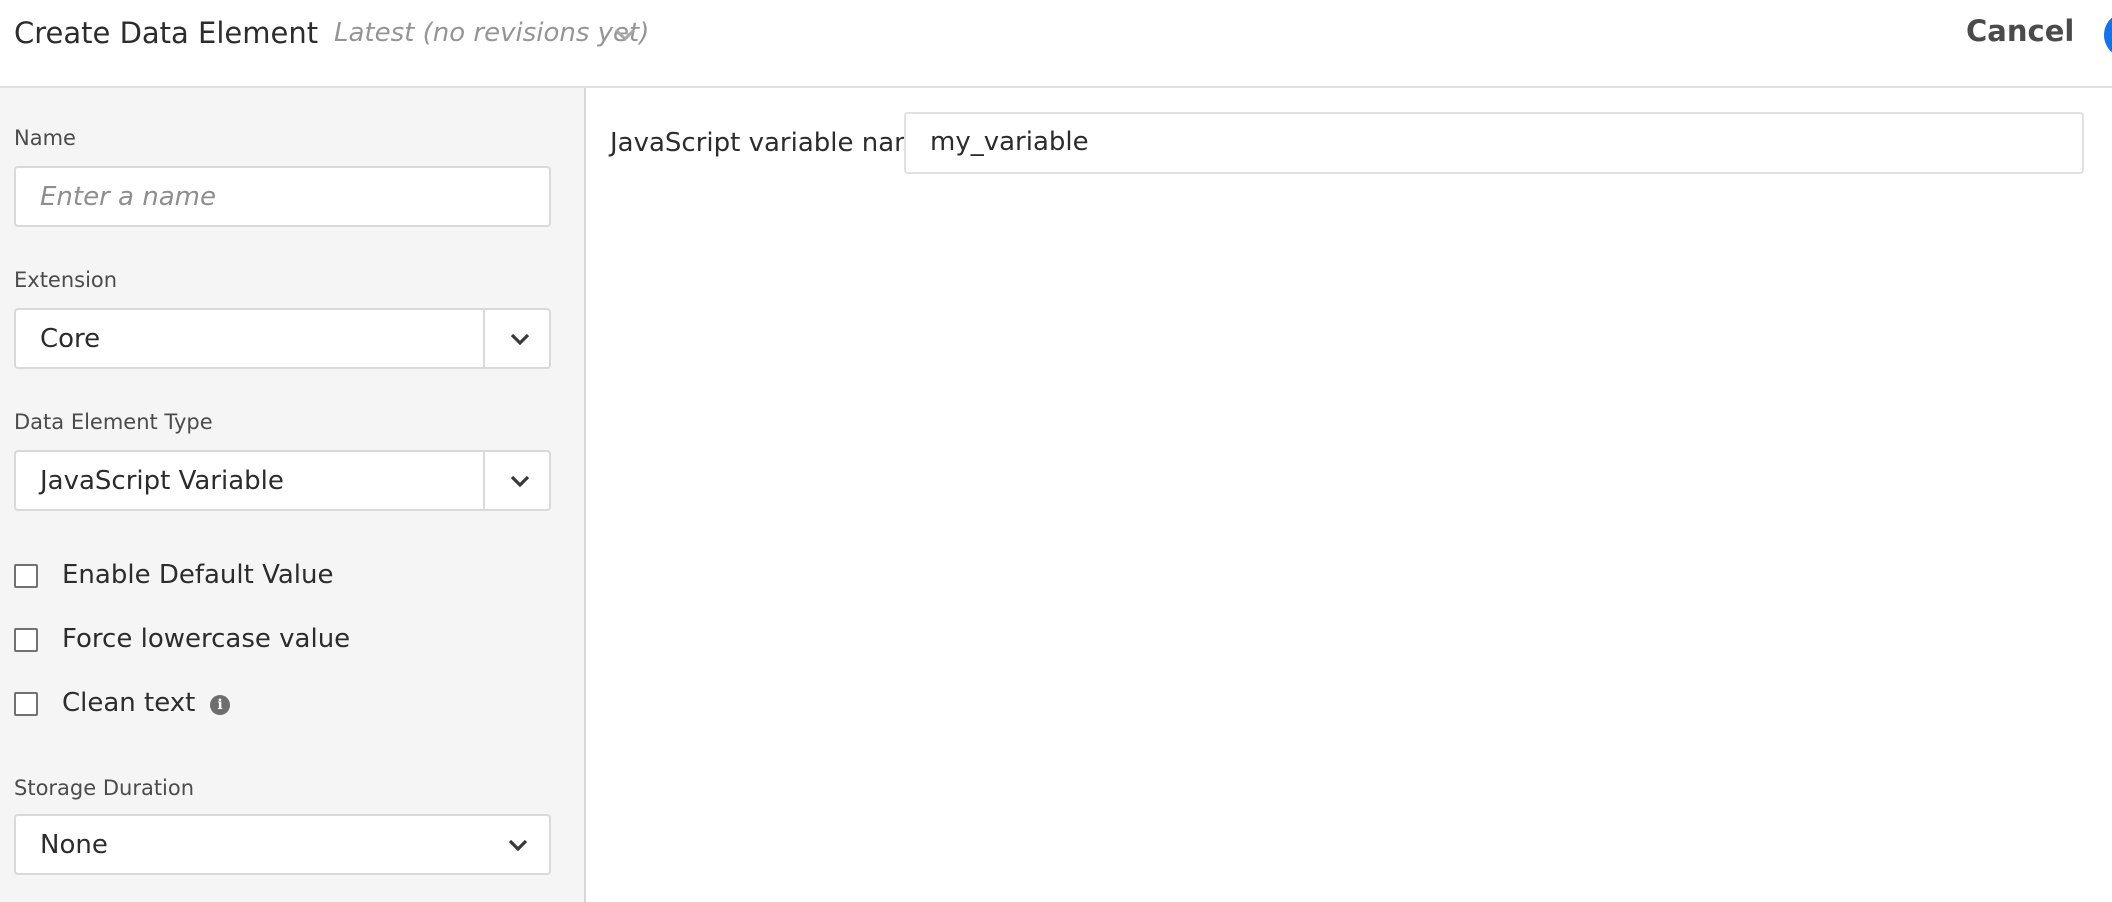 Image resolution: width=2112 pixels, height=902 pixels. I want to click on info-icon: i, so click(220, 705).